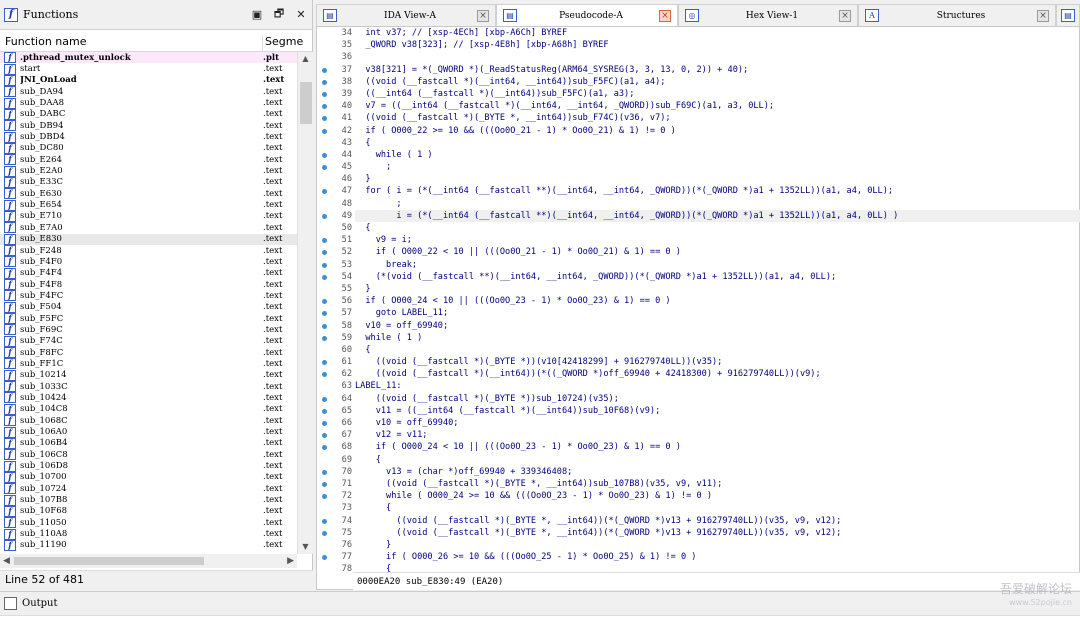 Image resolution: width=1080 pixels, height=621 pixels. I want to click on function-row: f sub_E2A0 .text, so click(148, 171).